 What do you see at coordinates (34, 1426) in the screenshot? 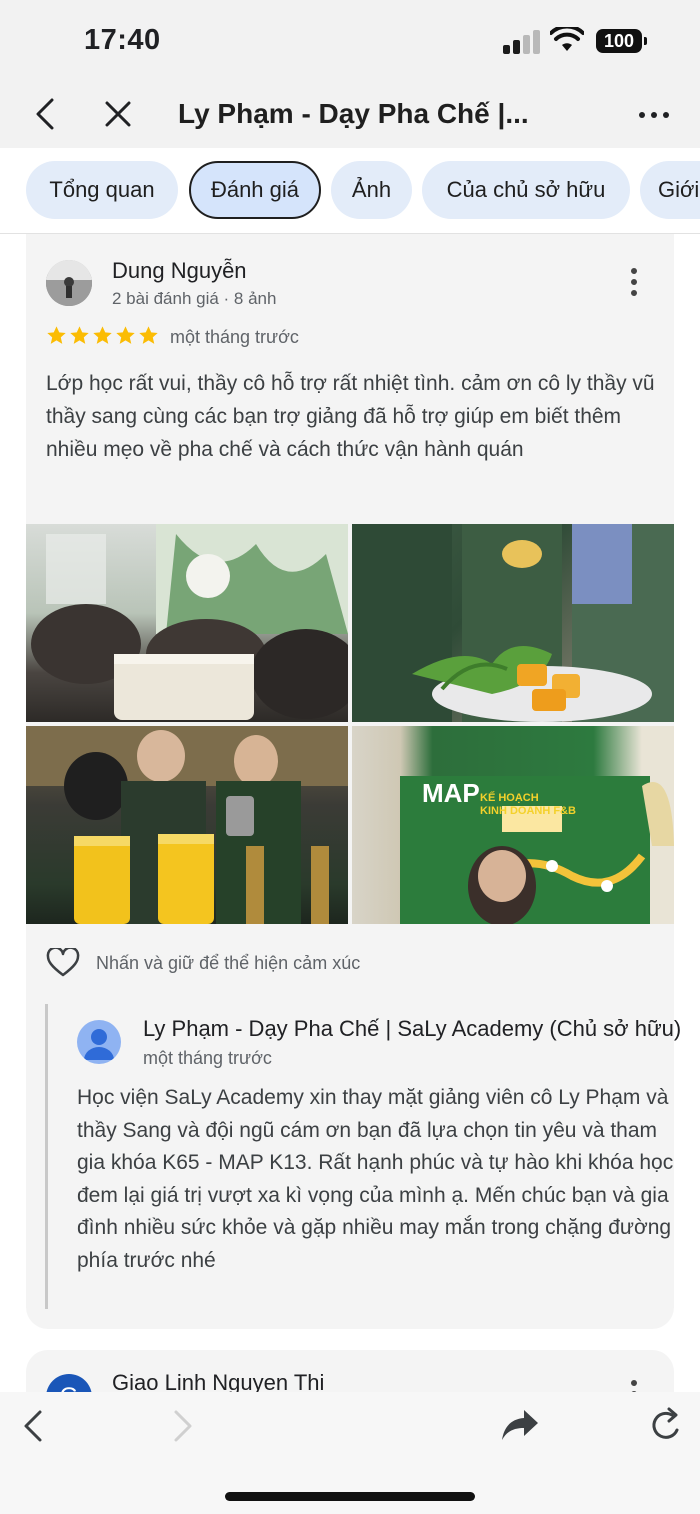
I see `back-icon` at bounding box center [34, 1426].